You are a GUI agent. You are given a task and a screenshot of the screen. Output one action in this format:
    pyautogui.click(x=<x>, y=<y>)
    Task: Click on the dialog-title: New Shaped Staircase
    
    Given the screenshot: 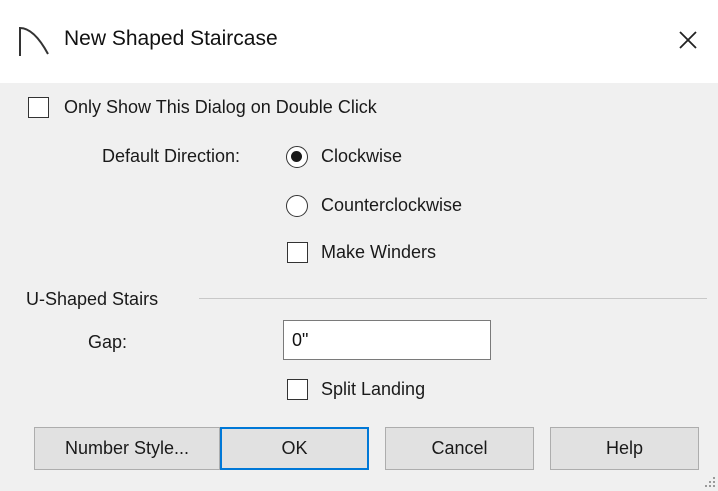 What is the action you would take?
    pyautogui.click(x=171, y=38)
    